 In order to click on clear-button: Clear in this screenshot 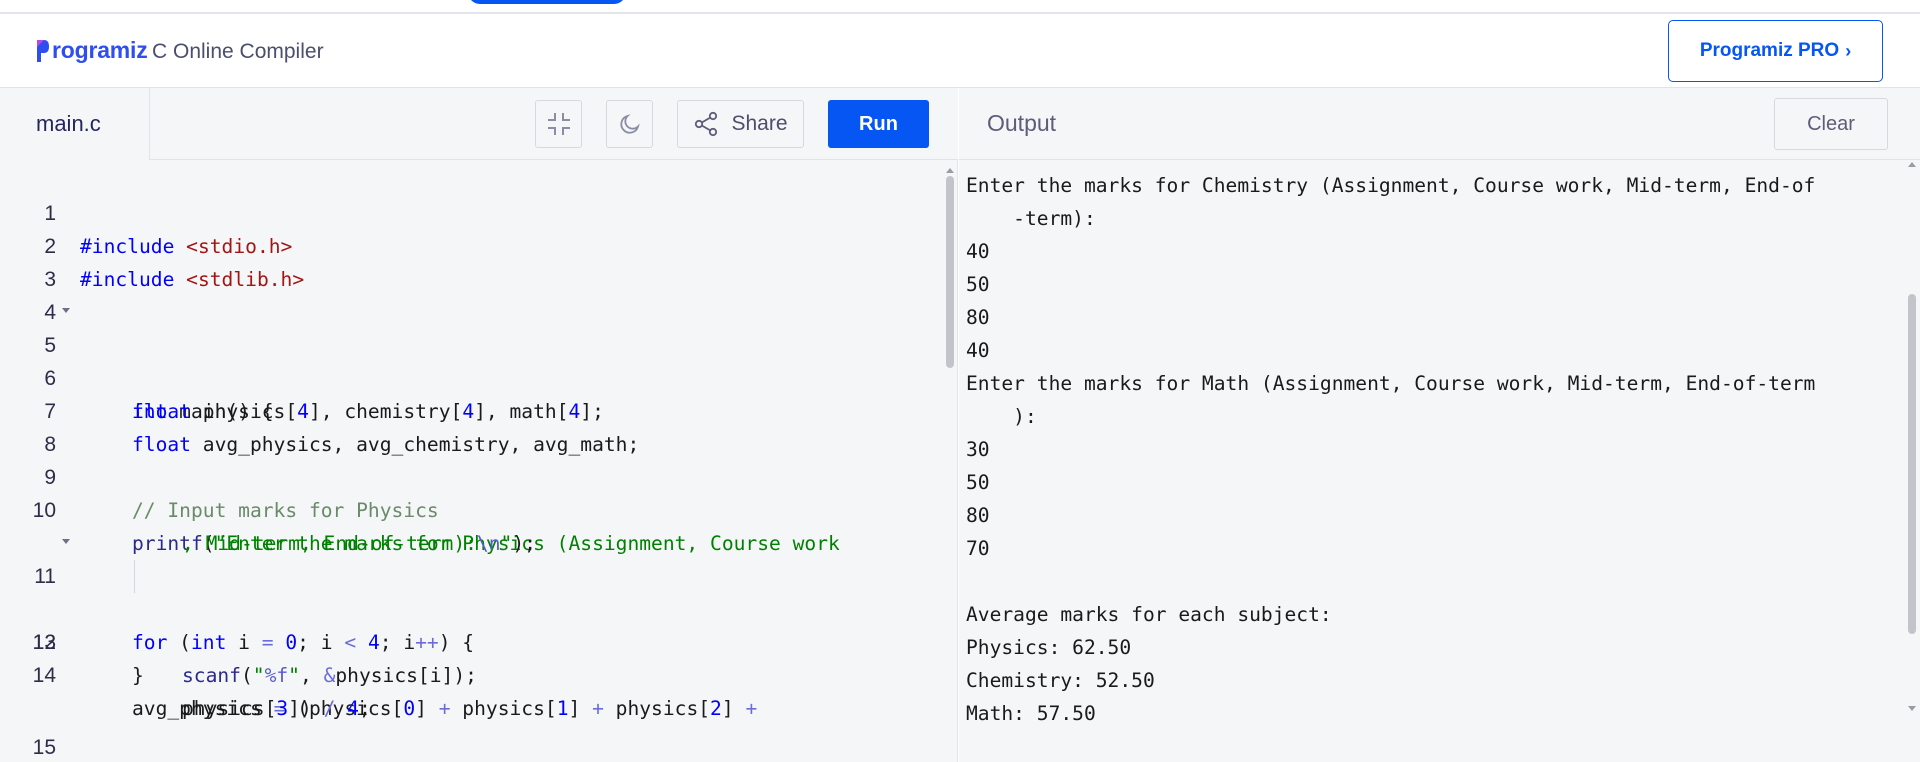, I will do `click(1831, 124)`.